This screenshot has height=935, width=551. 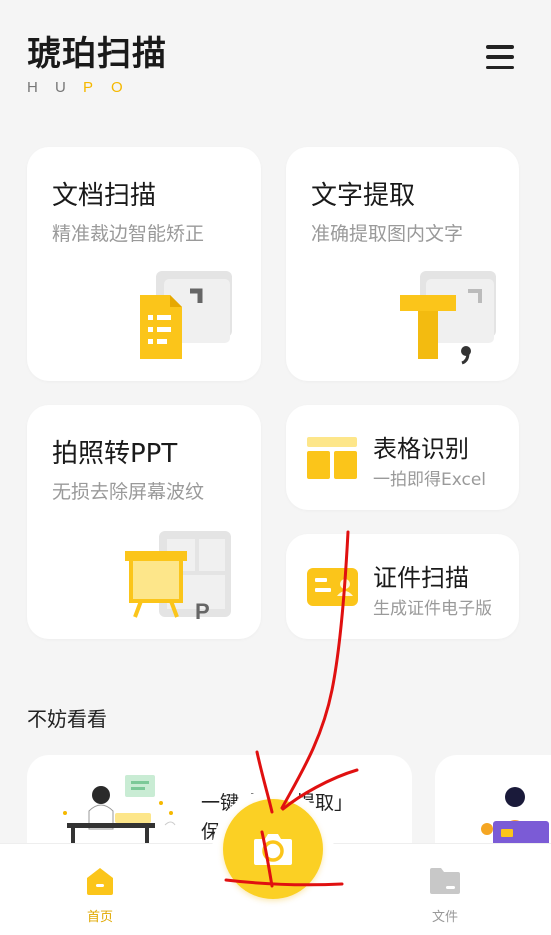 What do you see at coordinates (104, 196) in the screenshot?
I see `doc-scan-title: 文档扫描` at bounding box center [104, 196].